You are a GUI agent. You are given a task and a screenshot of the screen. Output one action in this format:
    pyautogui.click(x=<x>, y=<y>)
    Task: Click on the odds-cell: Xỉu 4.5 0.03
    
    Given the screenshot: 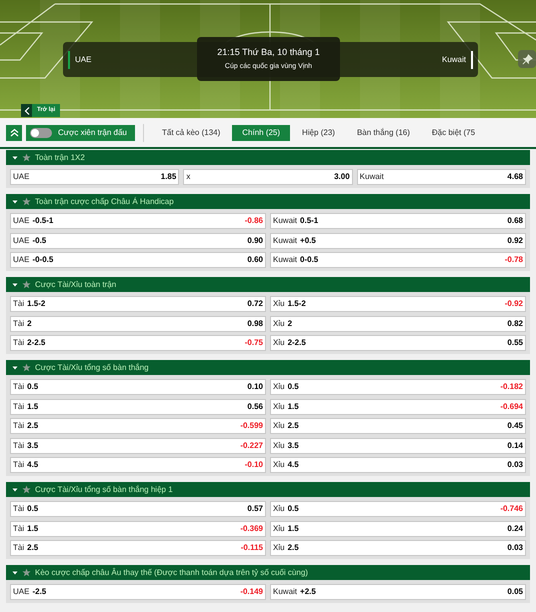 What is the action you would take?
    pyautogui.click(x=398, y=465)
    